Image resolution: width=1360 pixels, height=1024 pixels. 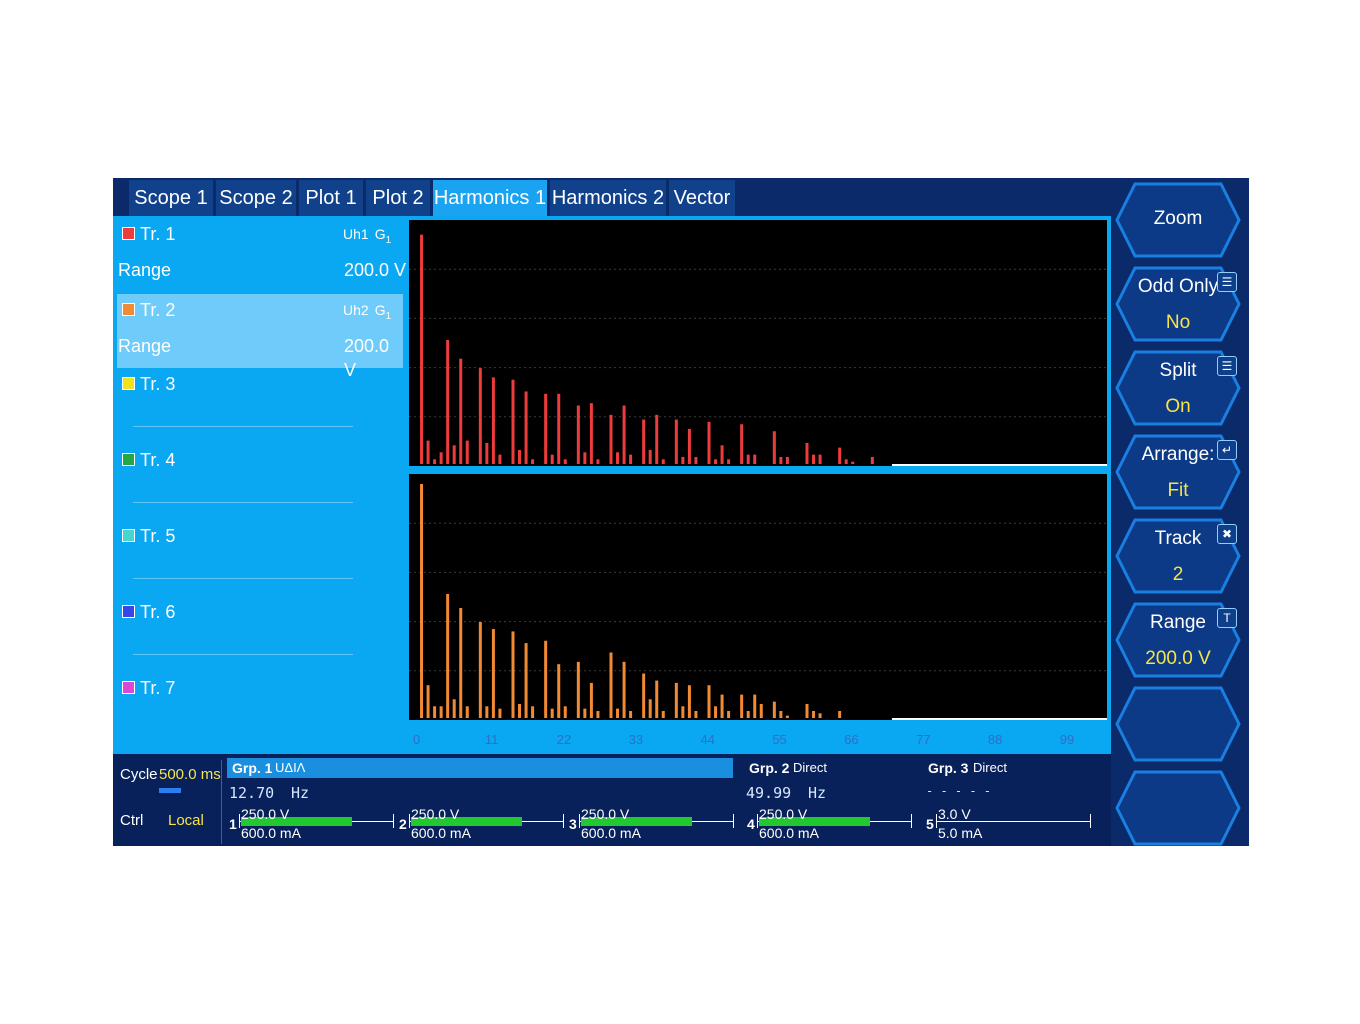 I want to click on group1-unit: Hz, so click(x=300, y=793).